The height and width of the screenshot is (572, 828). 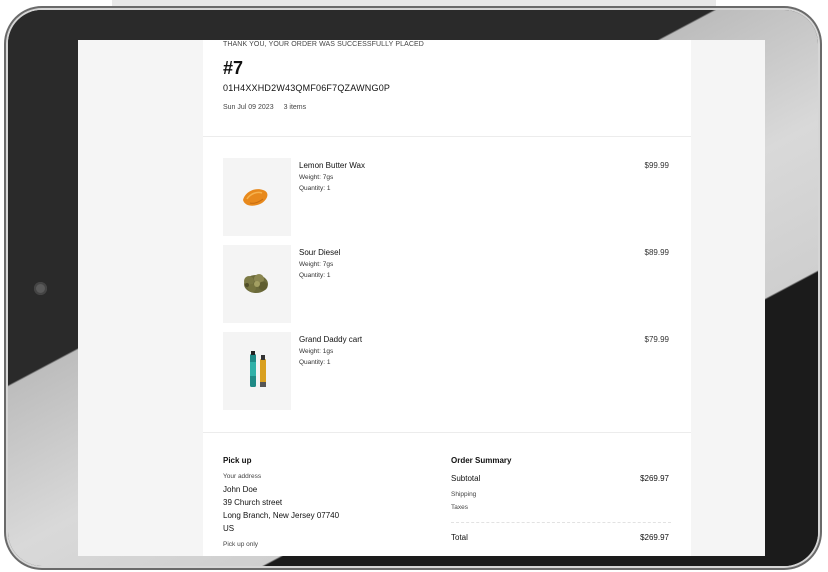 What do you see at coordinates (656, 252) in the screenshot?
I see `item-price: $89.99` at bounding box center [656, 252].